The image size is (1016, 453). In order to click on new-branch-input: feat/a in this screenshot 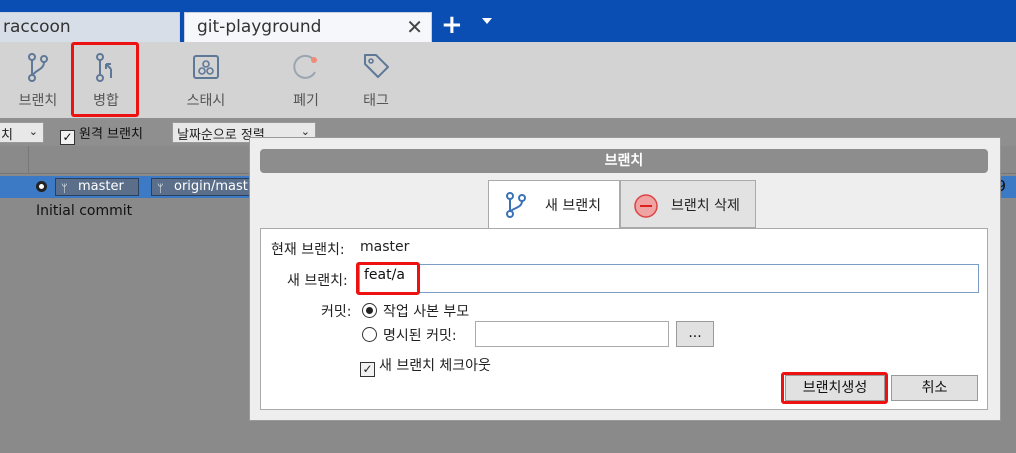, I will do `click(669, 278)`.